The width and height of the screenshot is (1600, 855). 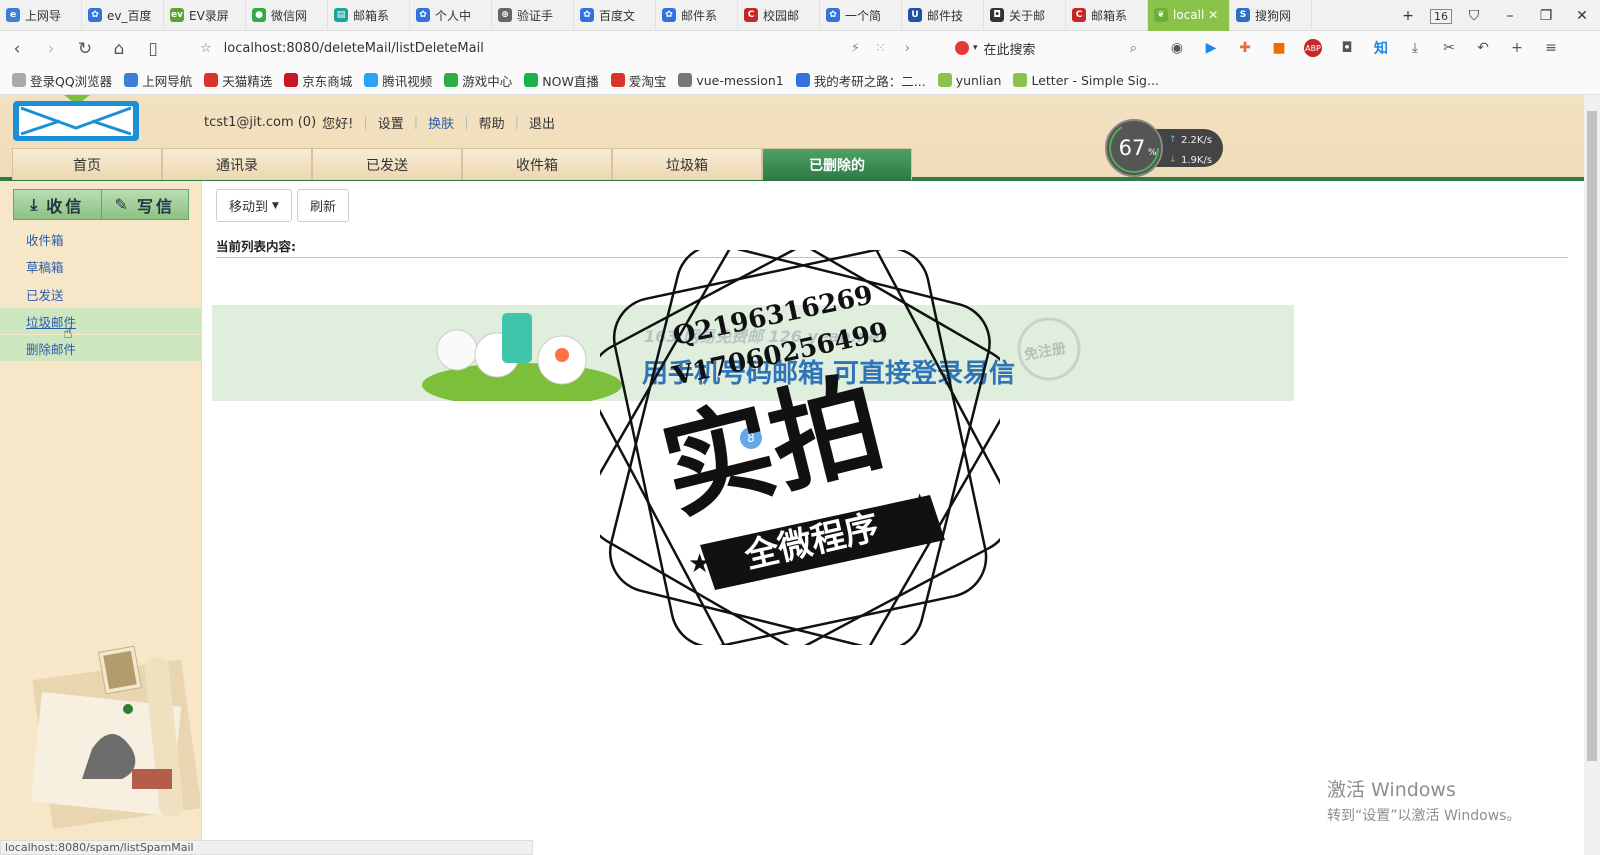 What do you see at coordinates (51, 49) in the screenshot?
I see `forward-icon: ›` at bounding box center [51, 49].